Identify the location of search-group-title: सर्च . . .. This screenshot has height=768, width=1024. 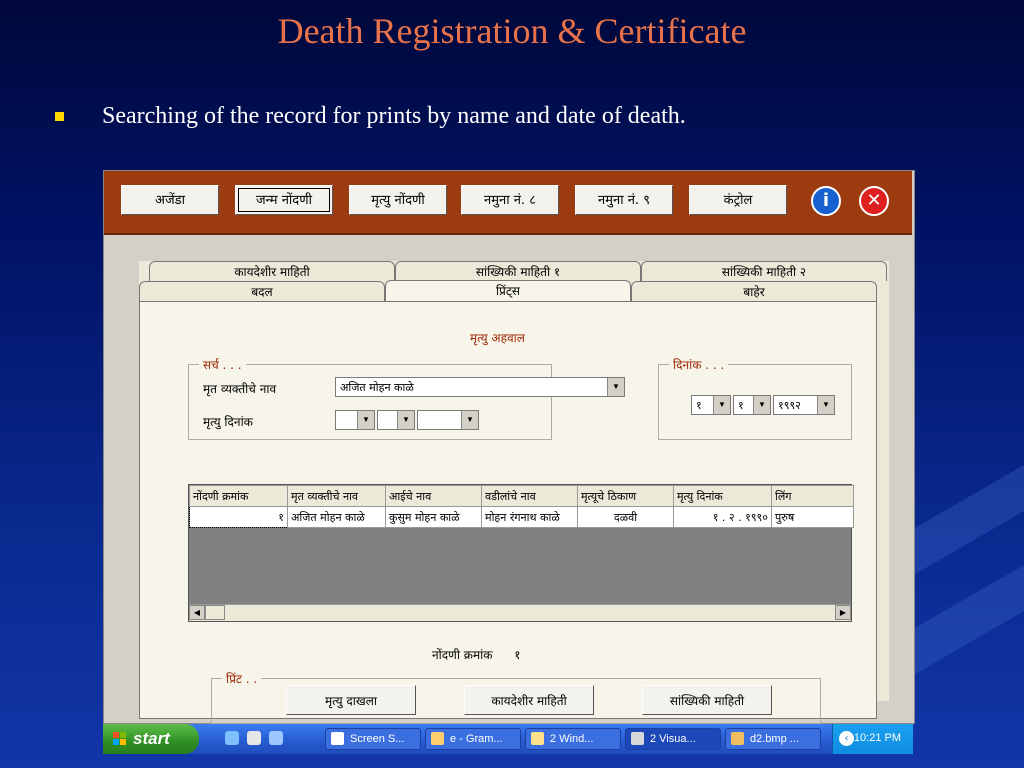
(222, 364).